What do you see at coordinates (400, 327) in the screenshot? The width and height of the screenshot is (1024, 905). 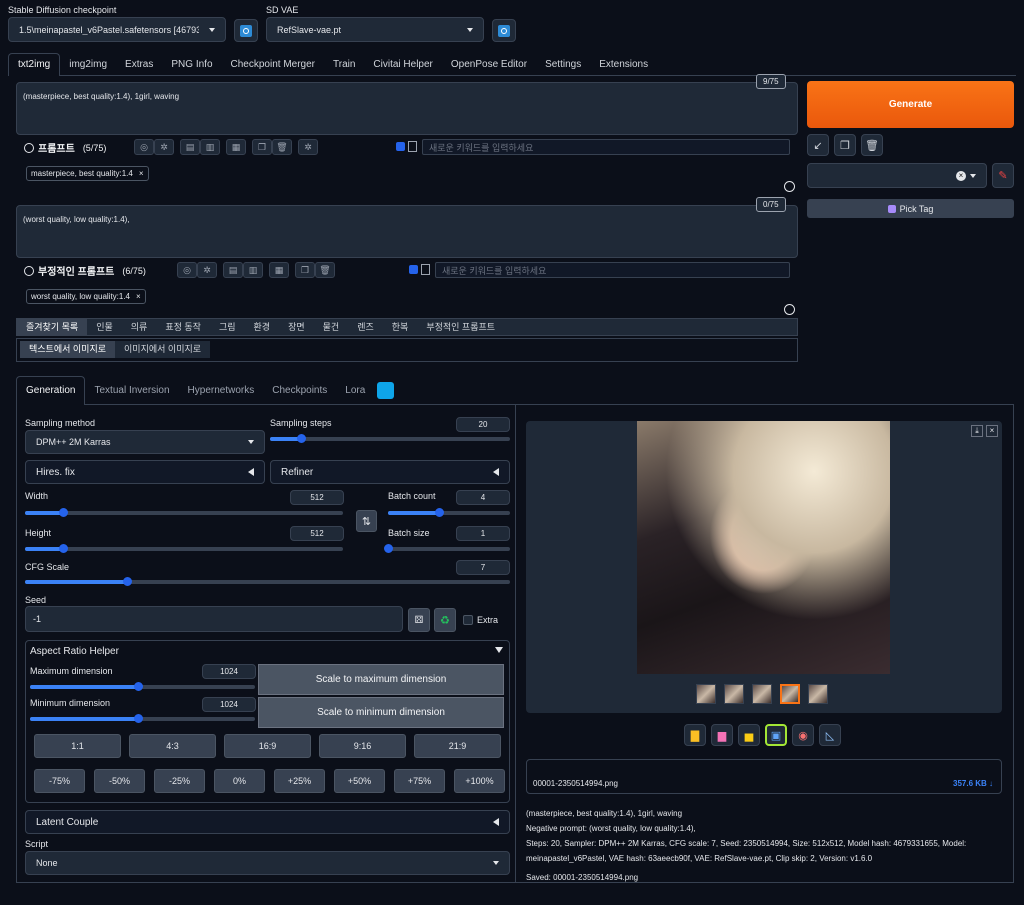 I see `category-tab: 한복` at bounding box center [400, 327].